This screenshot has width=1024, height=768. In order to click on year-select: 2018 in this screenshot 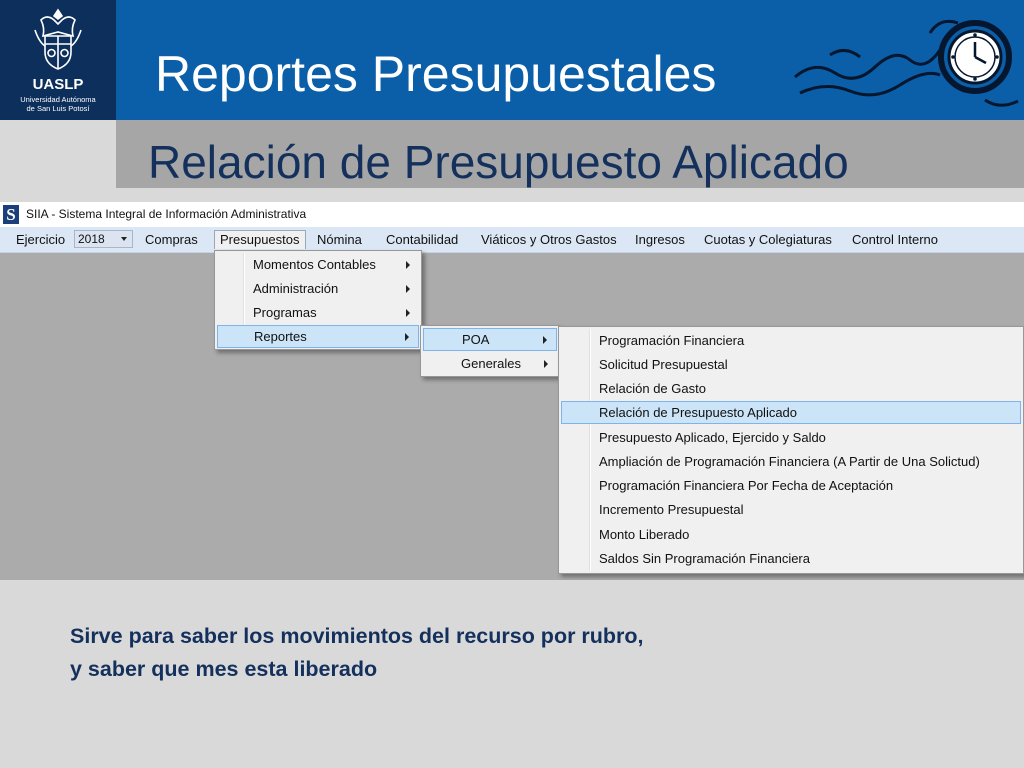, I will do `click(103, 239)`.